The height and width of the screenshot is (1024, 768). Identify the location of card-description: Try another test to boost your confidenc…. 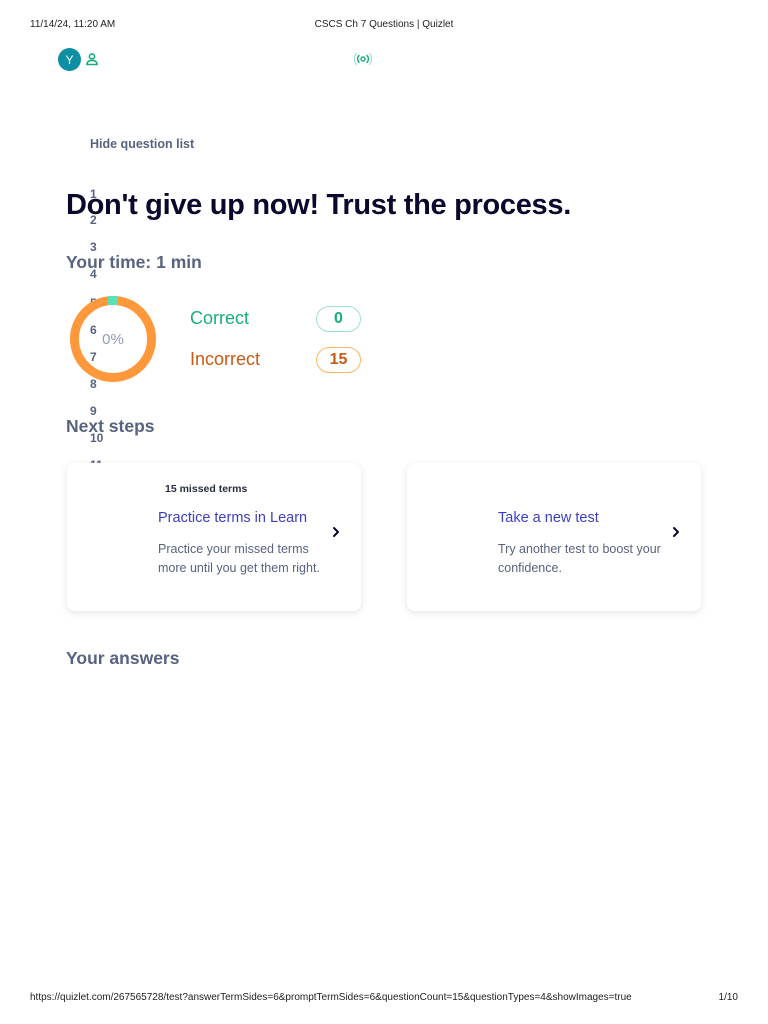
(579, 558).